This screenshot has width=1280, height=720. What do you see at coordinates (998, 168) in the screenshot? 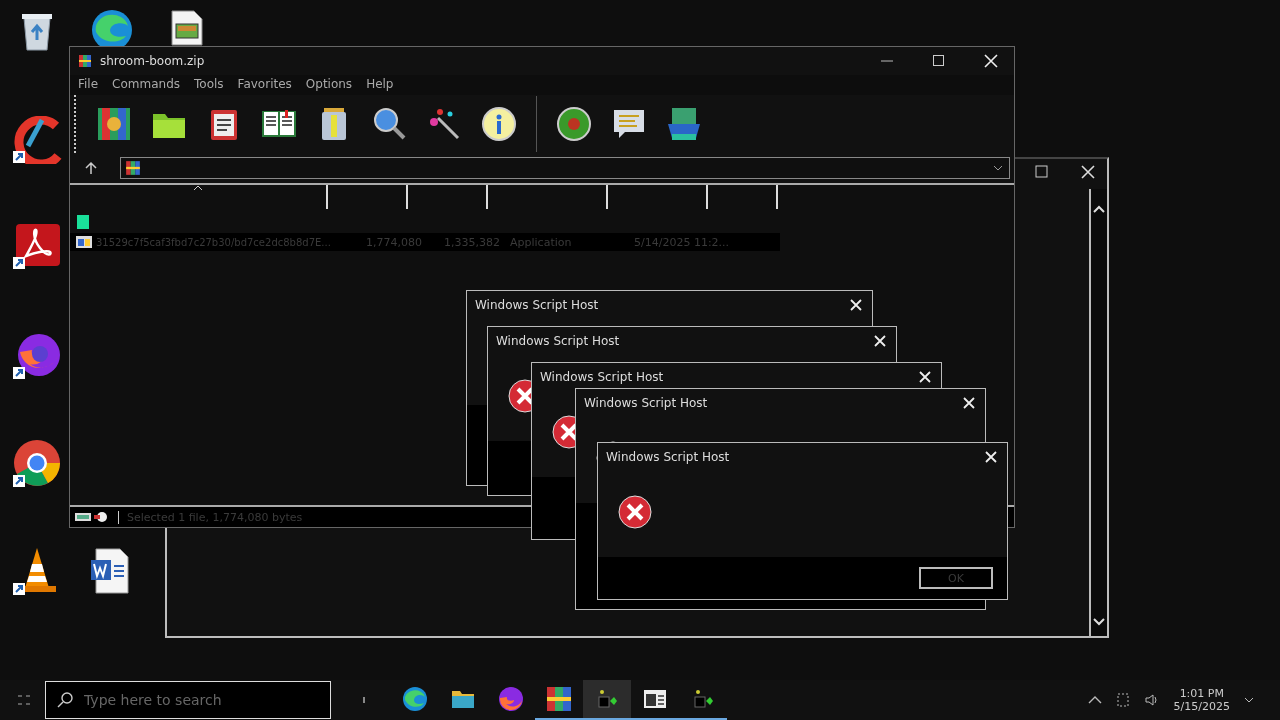
I see `dropdown-caret-icon` at bounding box center [998, 168].